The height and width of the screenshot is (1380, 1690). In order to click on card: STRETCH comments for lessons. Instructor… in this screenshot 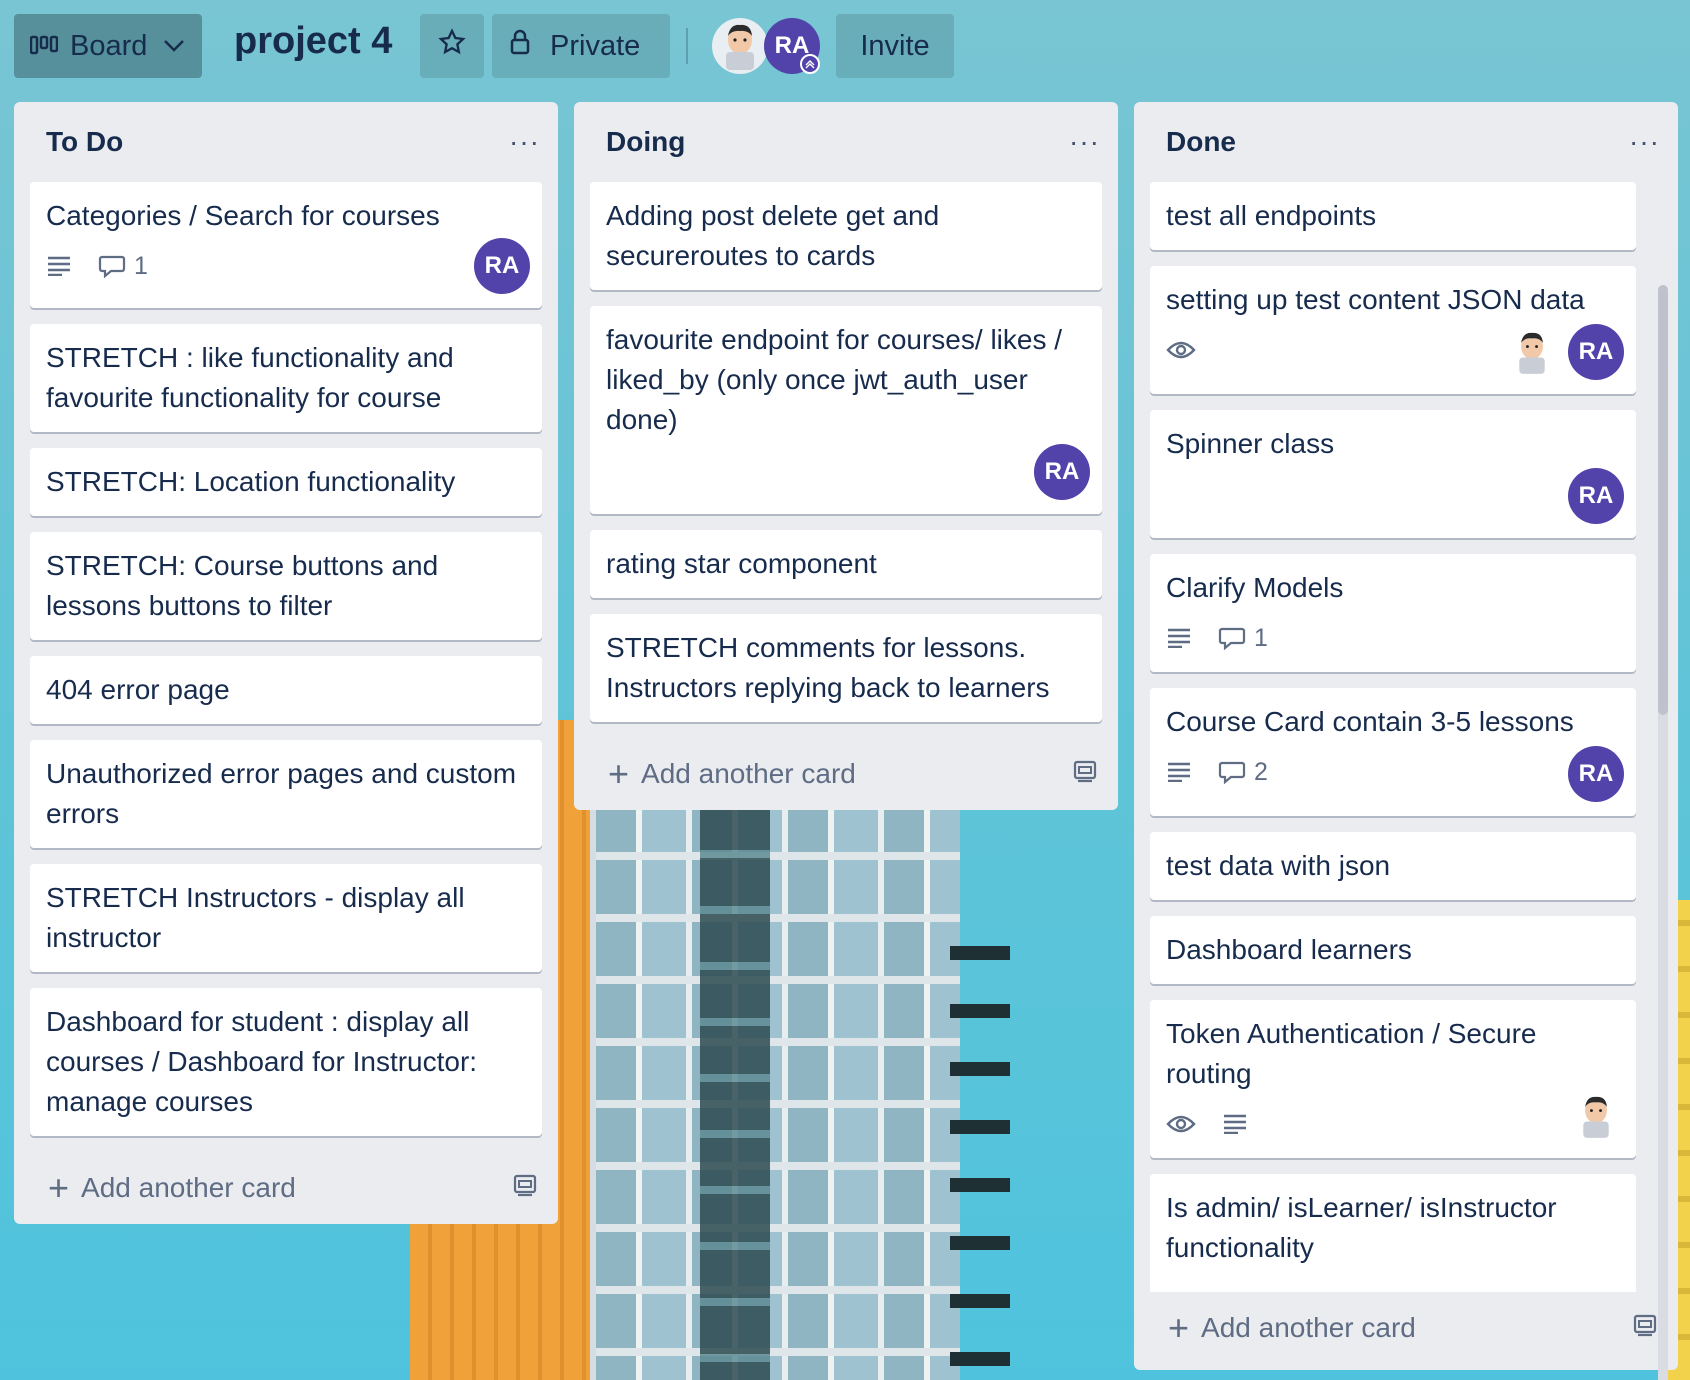, I will do `click(846, 668)`.